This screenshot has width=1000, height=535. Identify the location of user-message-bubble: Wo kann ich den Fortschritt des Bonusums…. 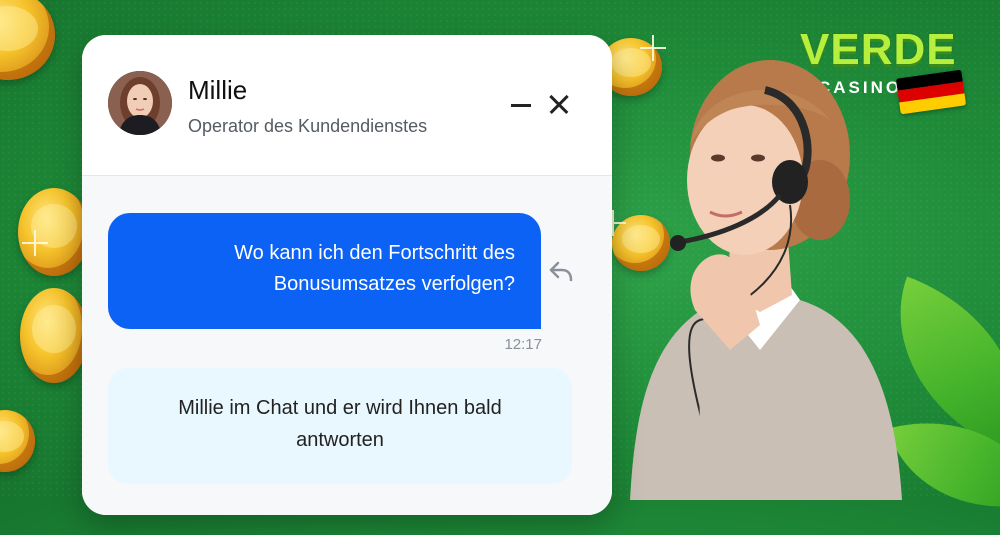
(324, 271).